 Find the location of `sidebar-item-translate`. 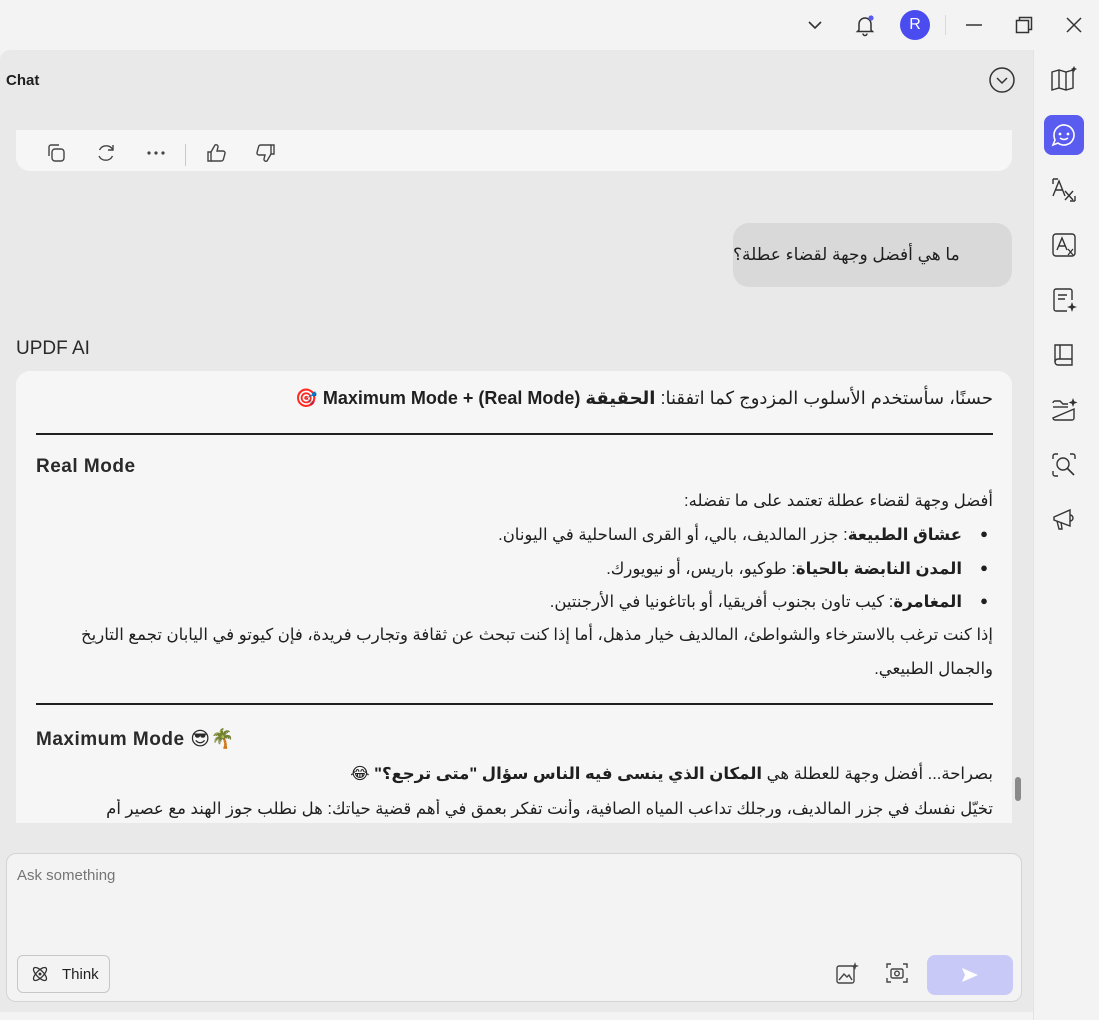

sidebar-item-translate is located at coordinates (1064, 190).